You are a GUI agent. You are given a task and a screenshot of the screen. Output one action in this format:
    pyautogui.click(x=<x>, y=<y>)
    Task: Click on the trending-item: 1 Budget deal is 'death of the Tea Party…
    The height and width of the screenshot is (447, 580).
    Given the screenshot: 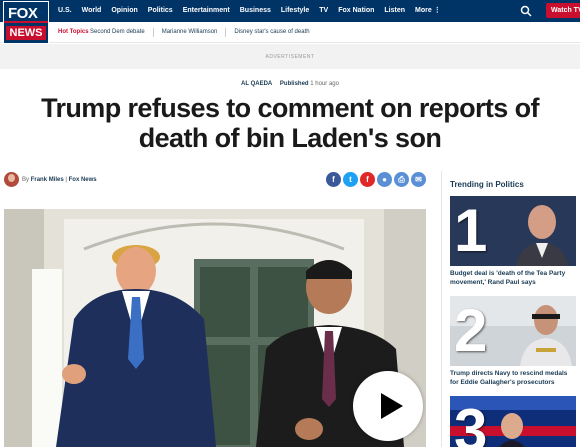 What is the action you would take?
    pyautogui.click(x=513, y=241)
    